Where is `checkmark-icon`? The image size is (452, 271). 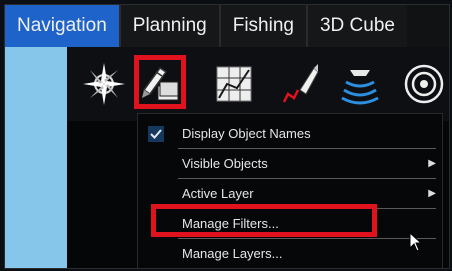
checkmark-icon is located at coordinates (156, 134).